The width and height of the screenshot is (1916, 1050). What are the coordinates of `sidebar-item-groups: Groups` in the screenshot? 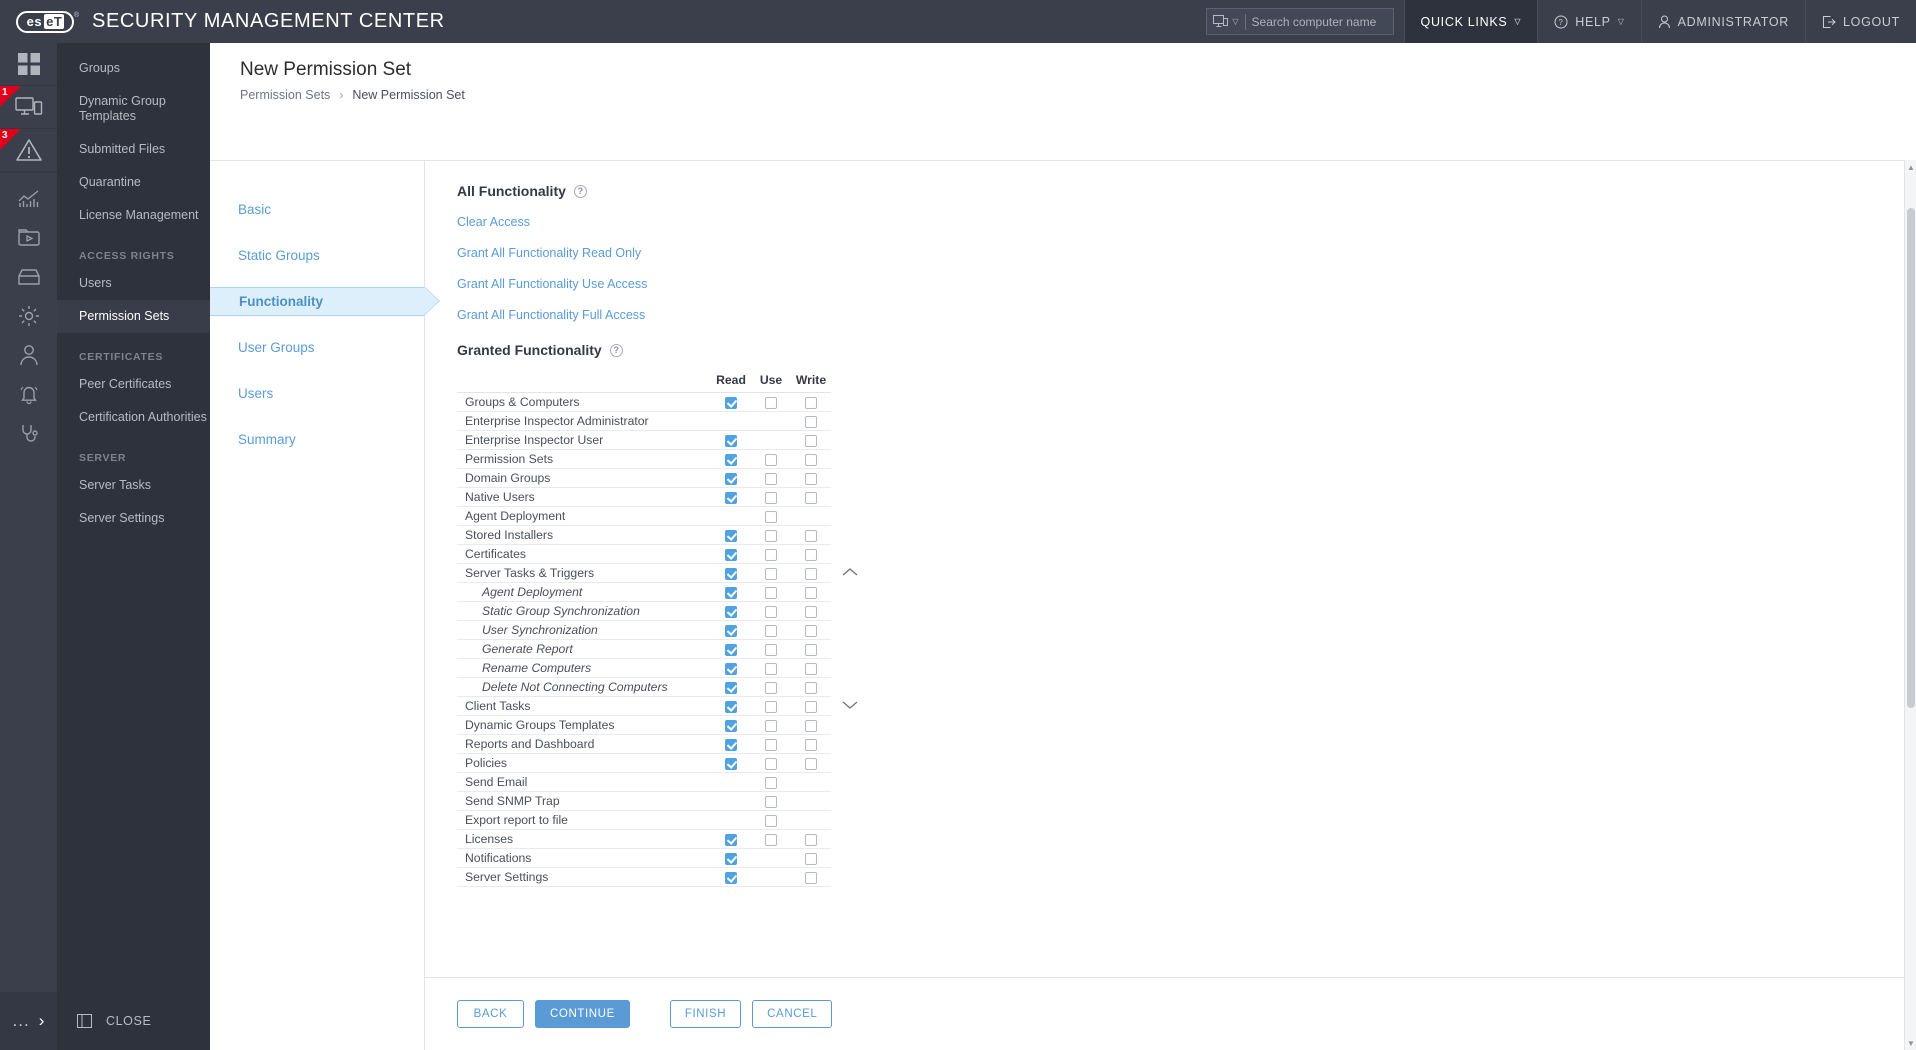 It's located at (133, 68).